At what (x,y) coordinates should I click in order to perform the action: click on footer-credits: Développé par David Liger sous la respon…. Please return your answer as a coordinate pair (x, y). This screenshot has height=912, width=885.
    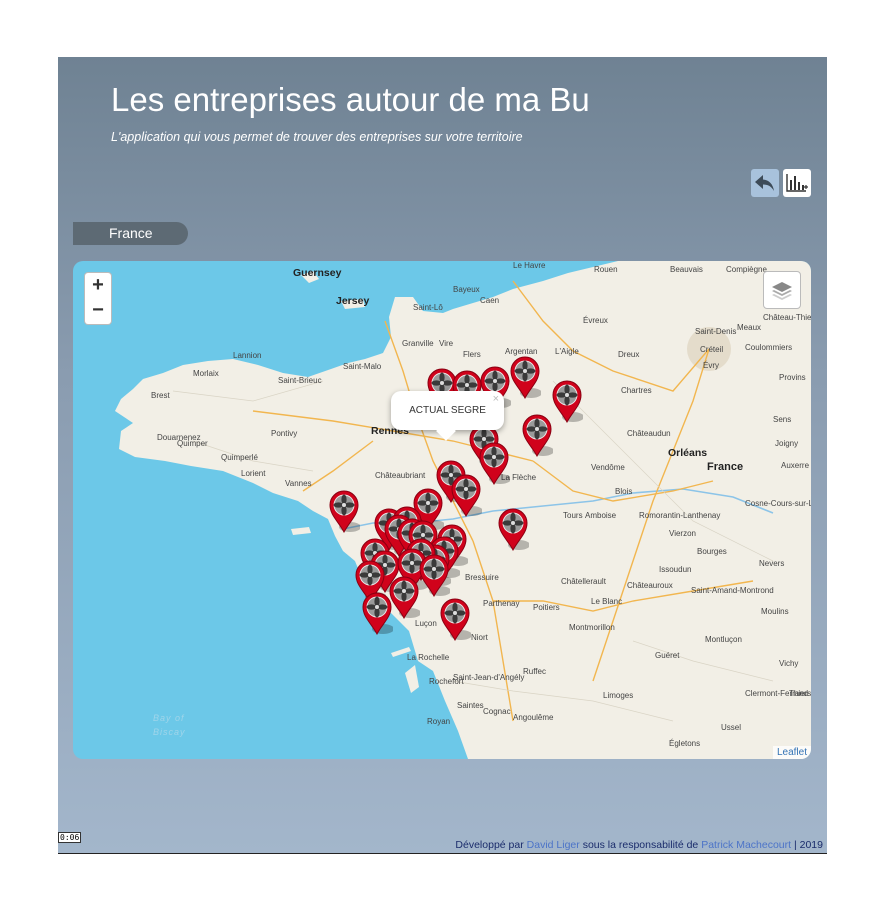
    Looking at the image, I should click on (639, 845).